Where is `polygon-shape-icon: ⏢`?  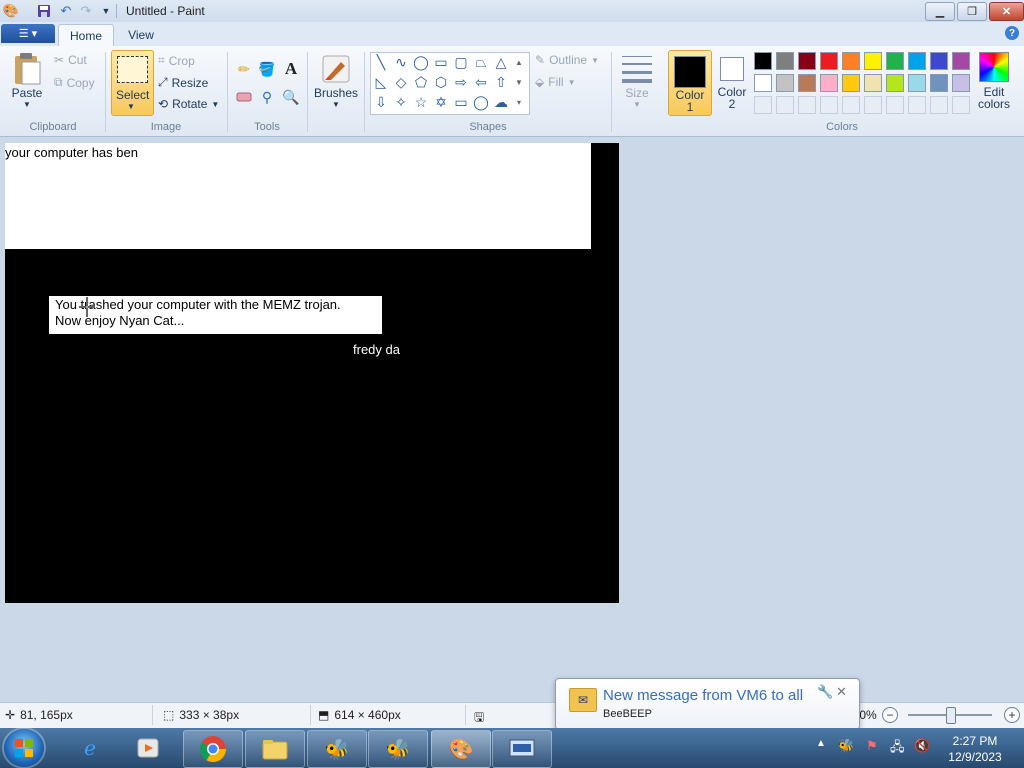 polygon-shape-icon: ⏢ is located at coordinates (481, 62).